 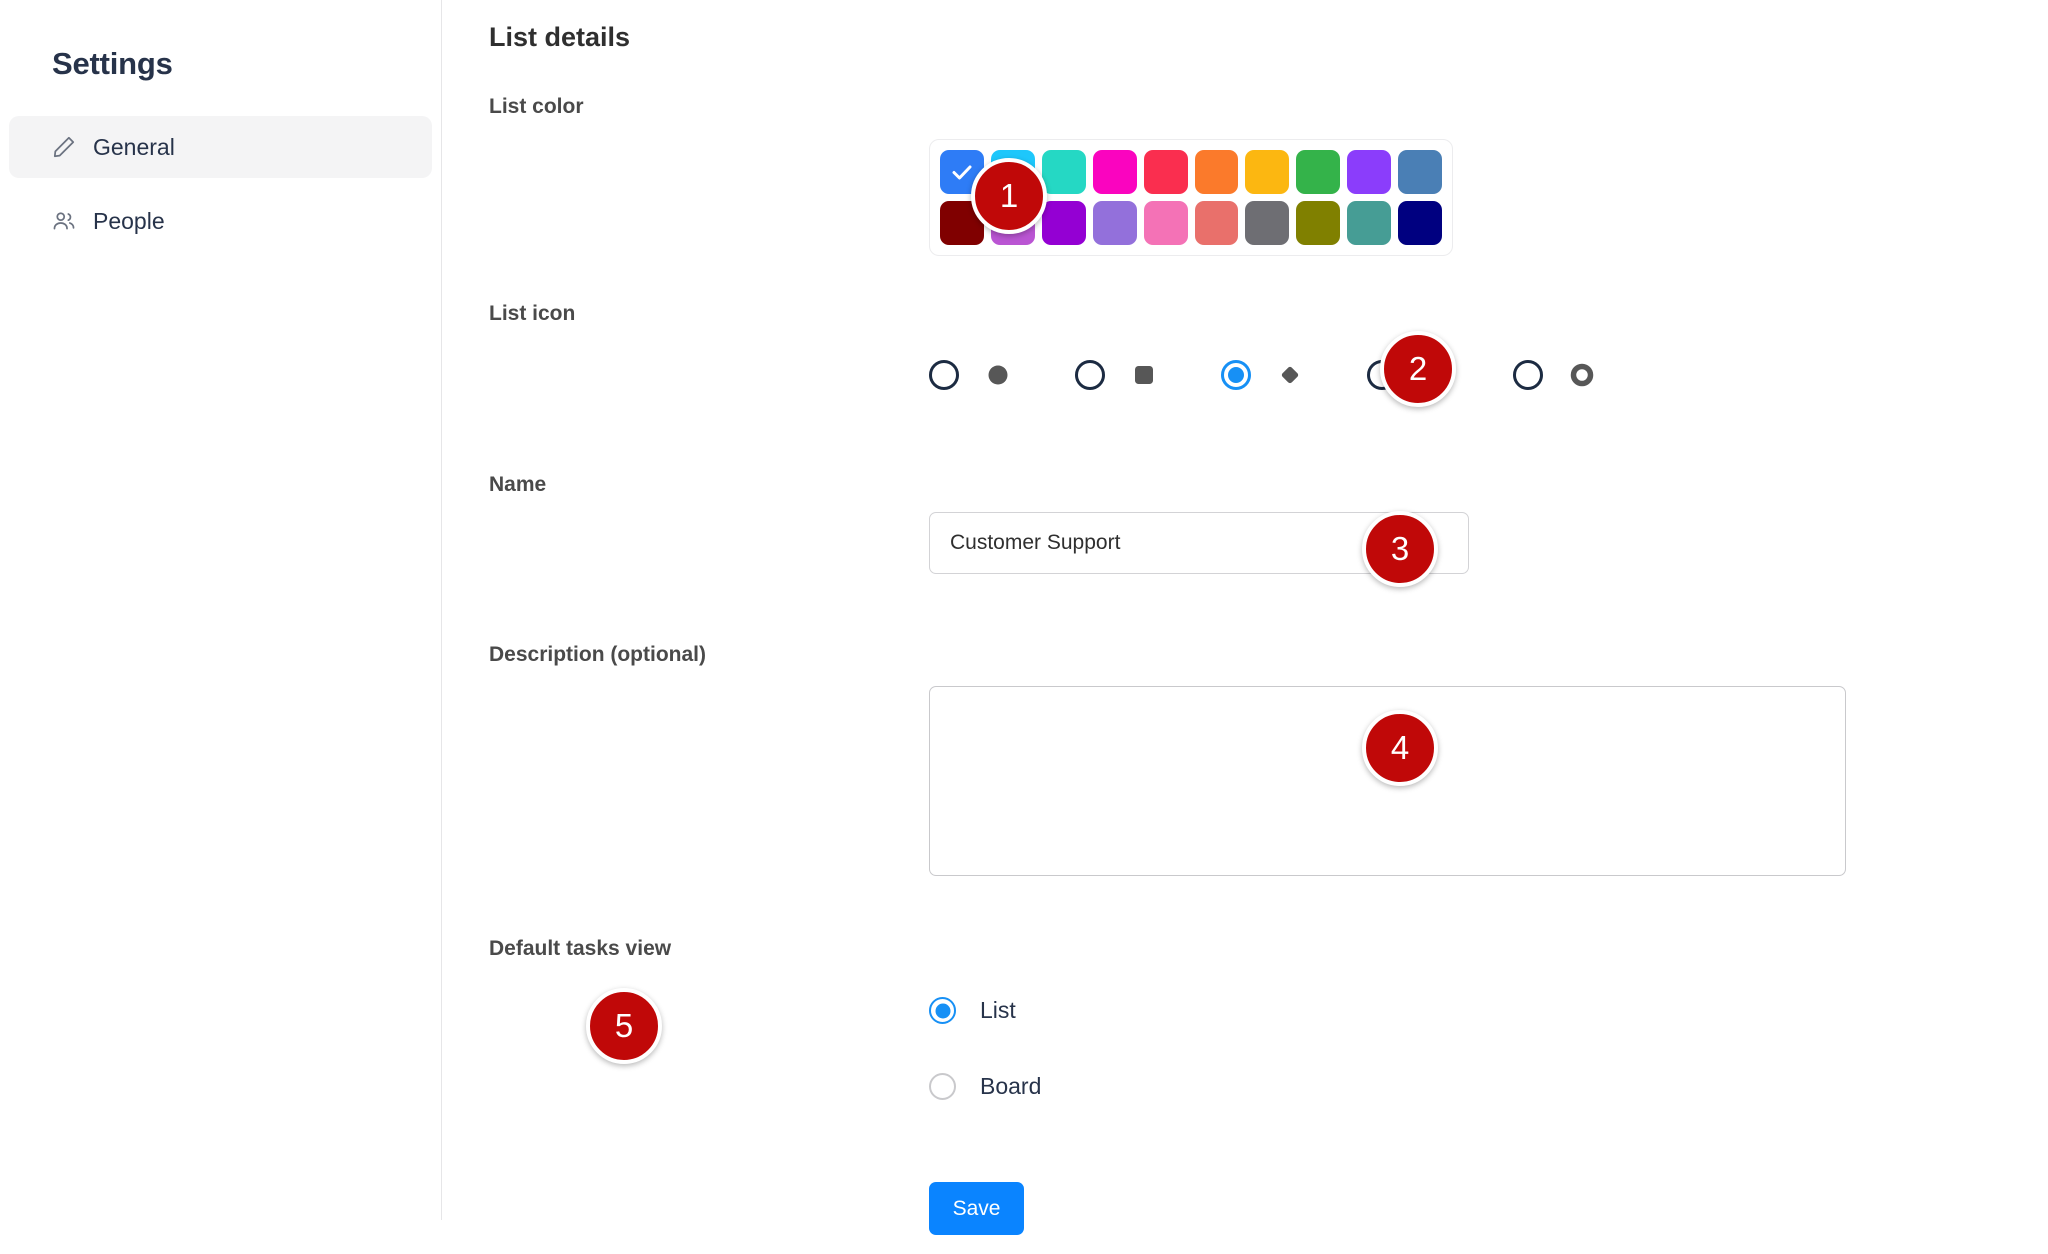 I want to click on list-icon-label: List icon, so click(x=532, y=313).